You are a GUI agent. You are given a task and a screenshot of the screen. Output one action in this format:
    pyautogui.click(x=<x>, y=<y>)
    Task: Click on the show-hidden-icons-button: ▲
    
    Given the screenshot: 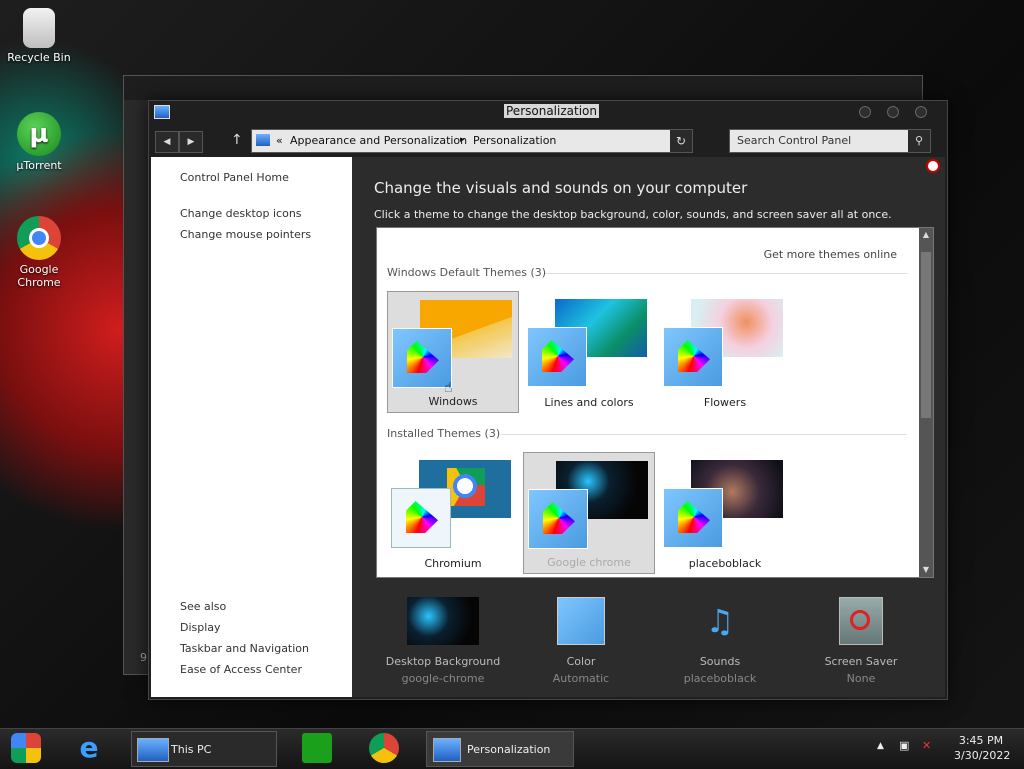 What is the action you would take?
    pyautogui.click(x=880, y=746)
    